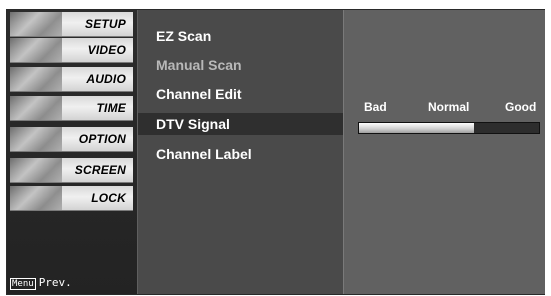 Image resolution: width=551 pixels, height=296 pixels. I want to click on category-setup: SETUP, so click(71, 24).